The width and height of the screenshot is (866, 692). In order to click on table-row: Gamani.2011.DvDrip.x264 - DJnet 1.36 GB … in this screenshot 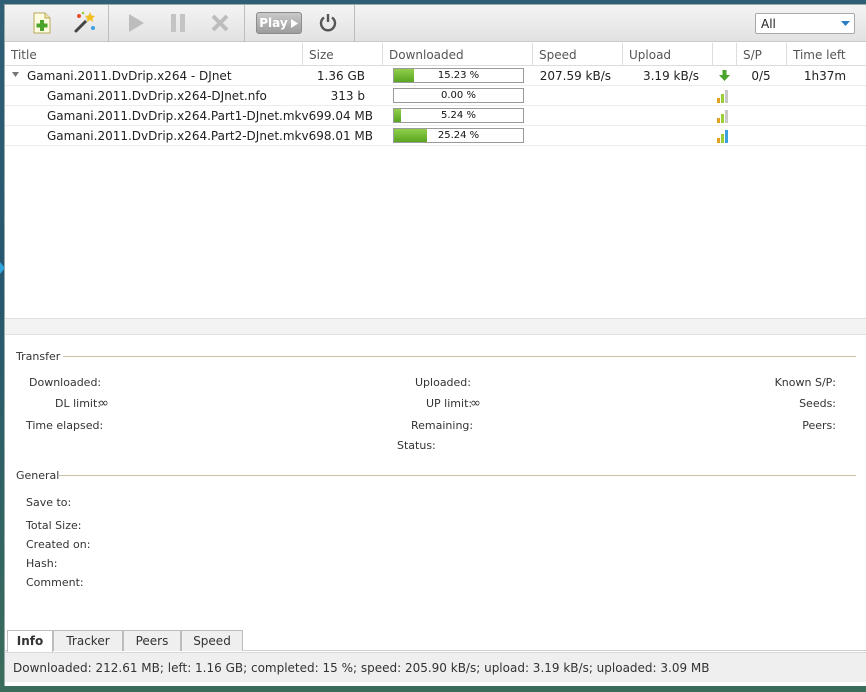, I will do `click(435, 76)`.